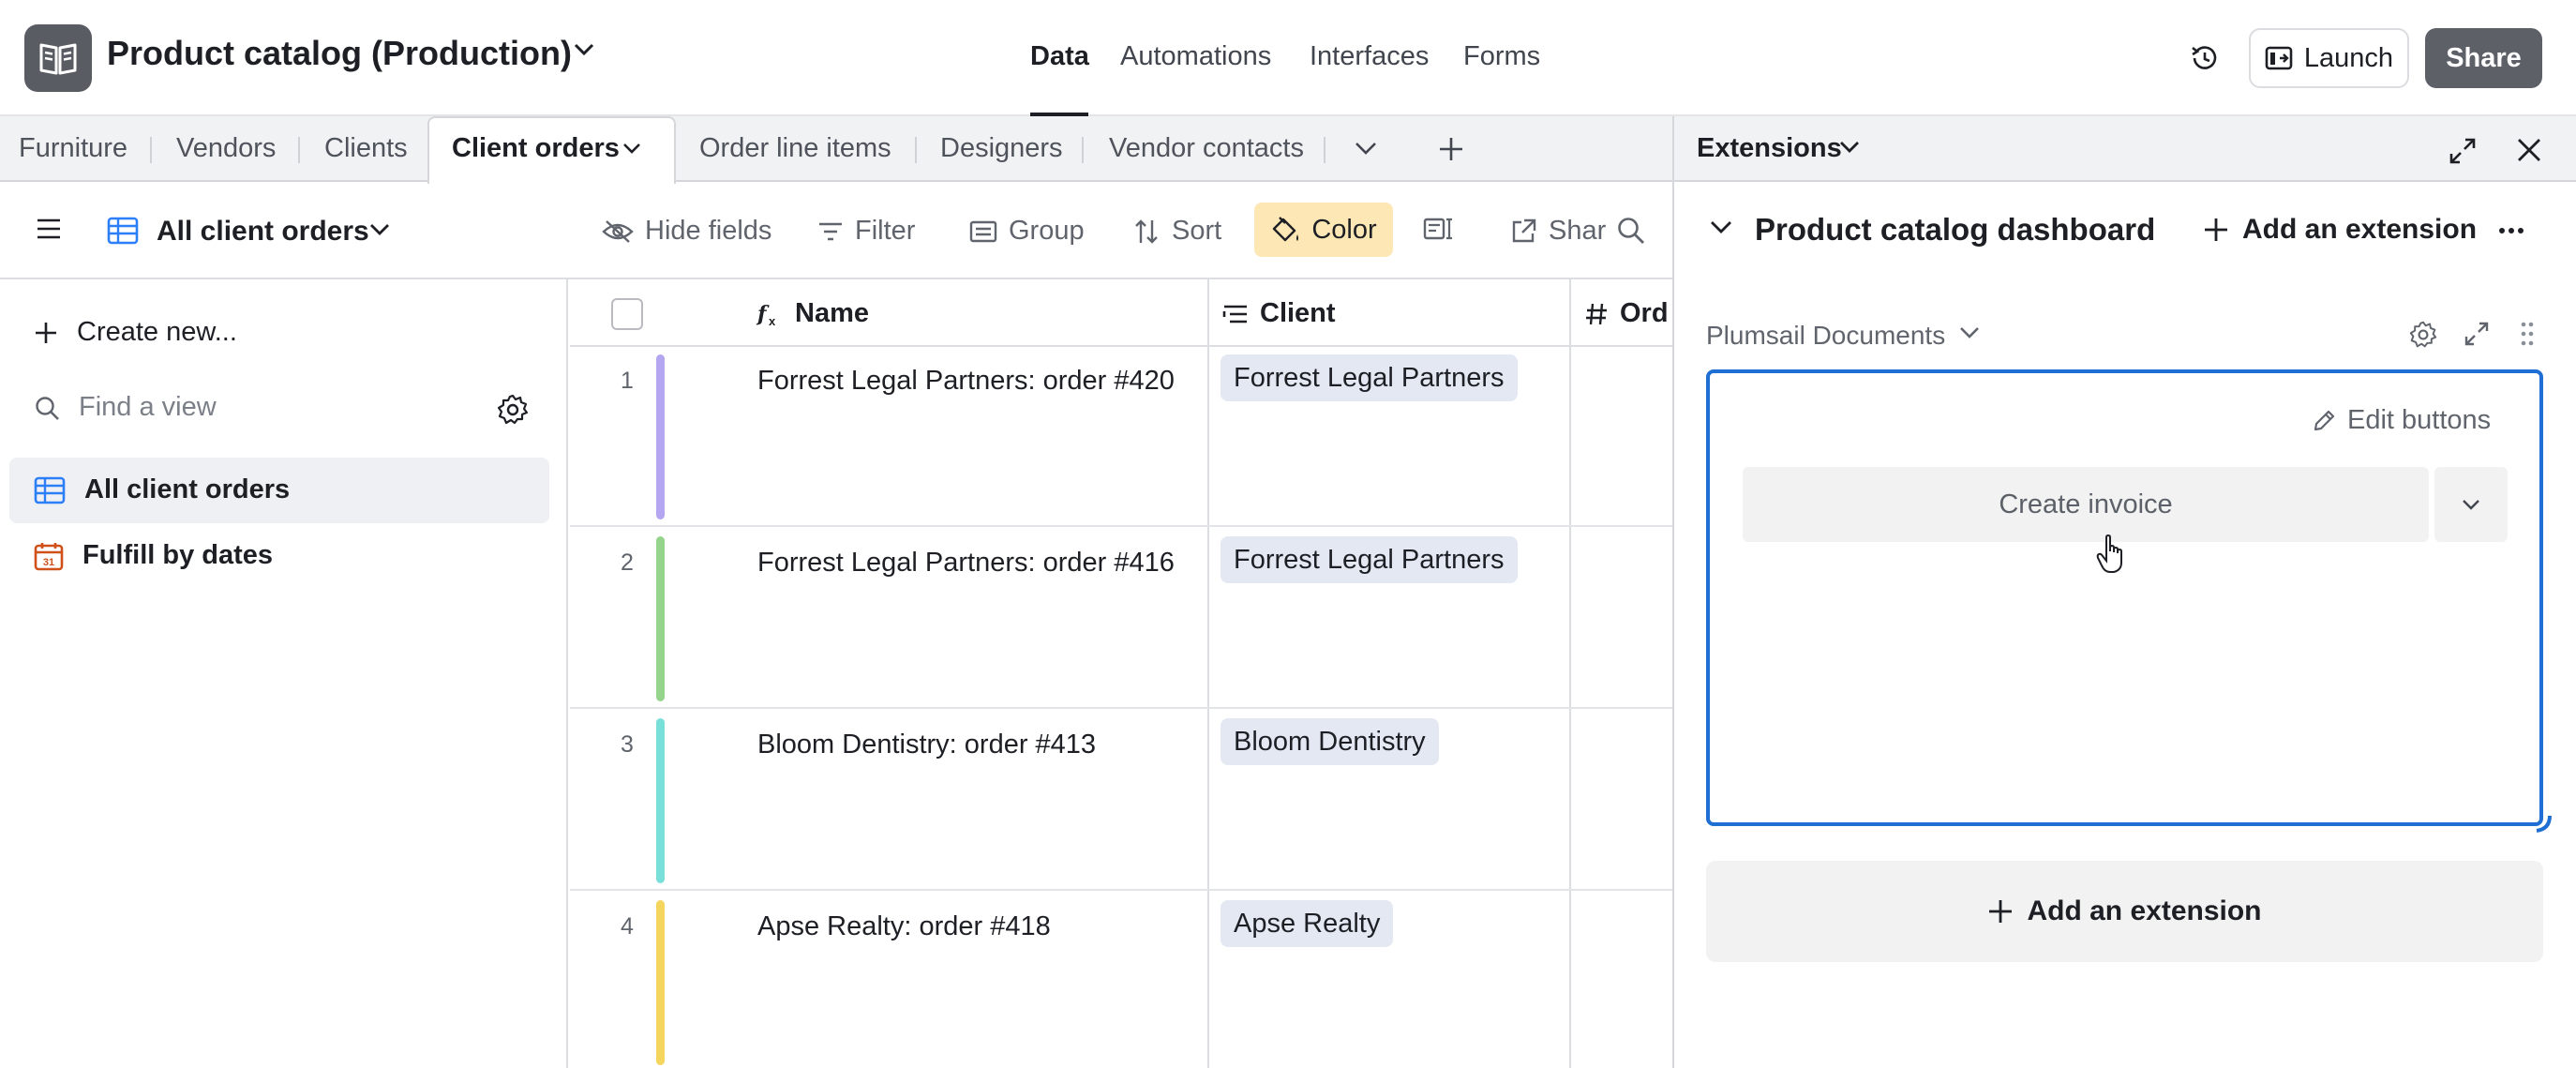 The width and height of the screenshot is (2576, 1068). I want to click on column-header-client: Client, so click(1279, 313).